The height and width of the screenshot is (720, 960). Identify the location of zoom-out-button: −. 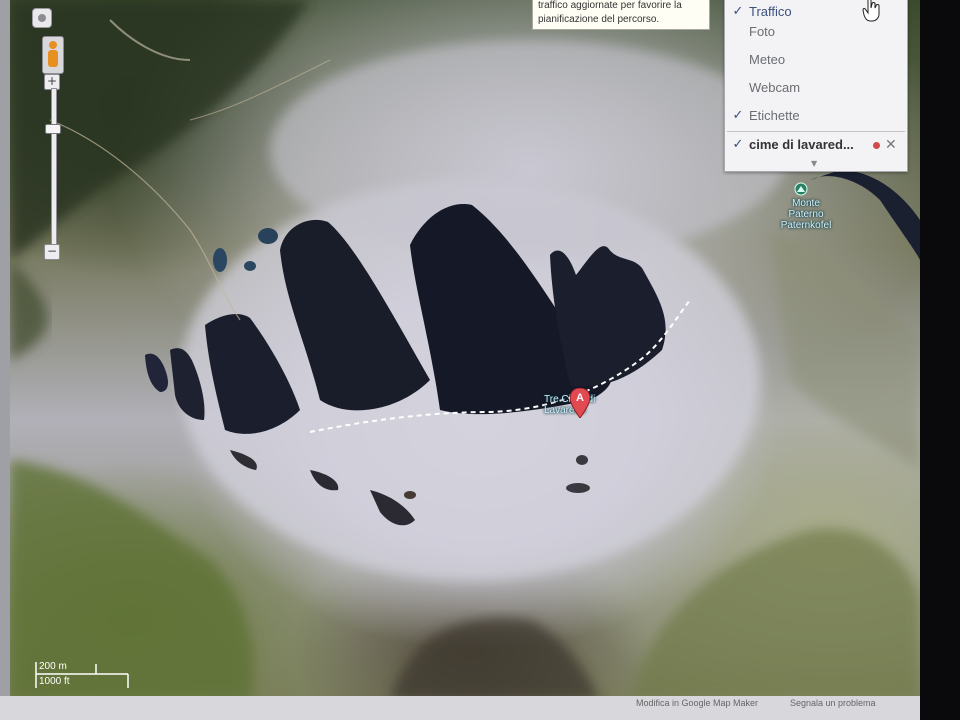
(52, 252).